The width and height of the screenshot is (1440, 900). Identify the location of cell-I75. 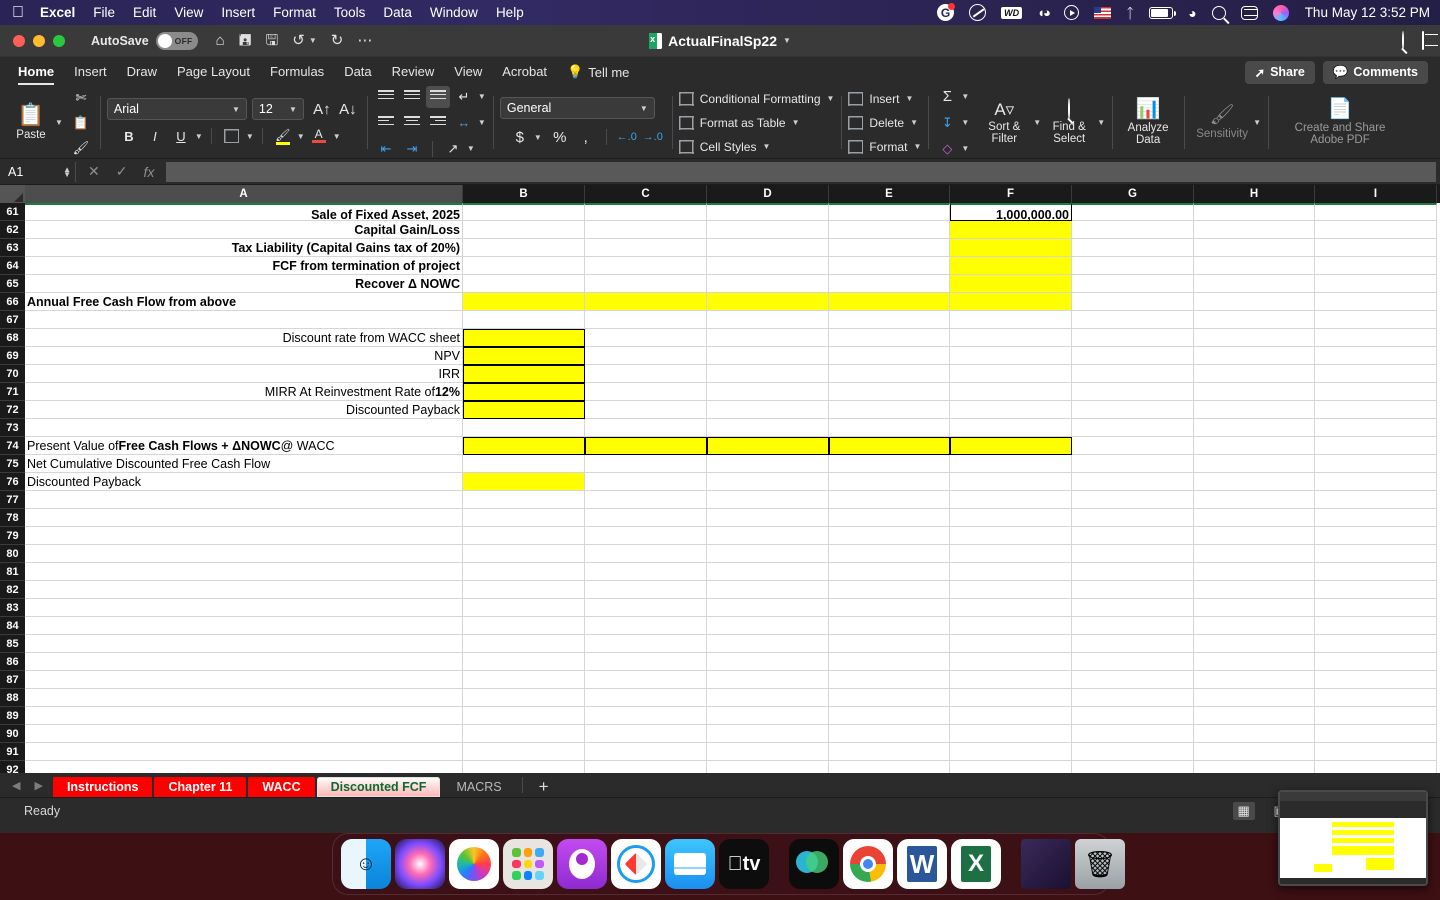
(1376, 464).